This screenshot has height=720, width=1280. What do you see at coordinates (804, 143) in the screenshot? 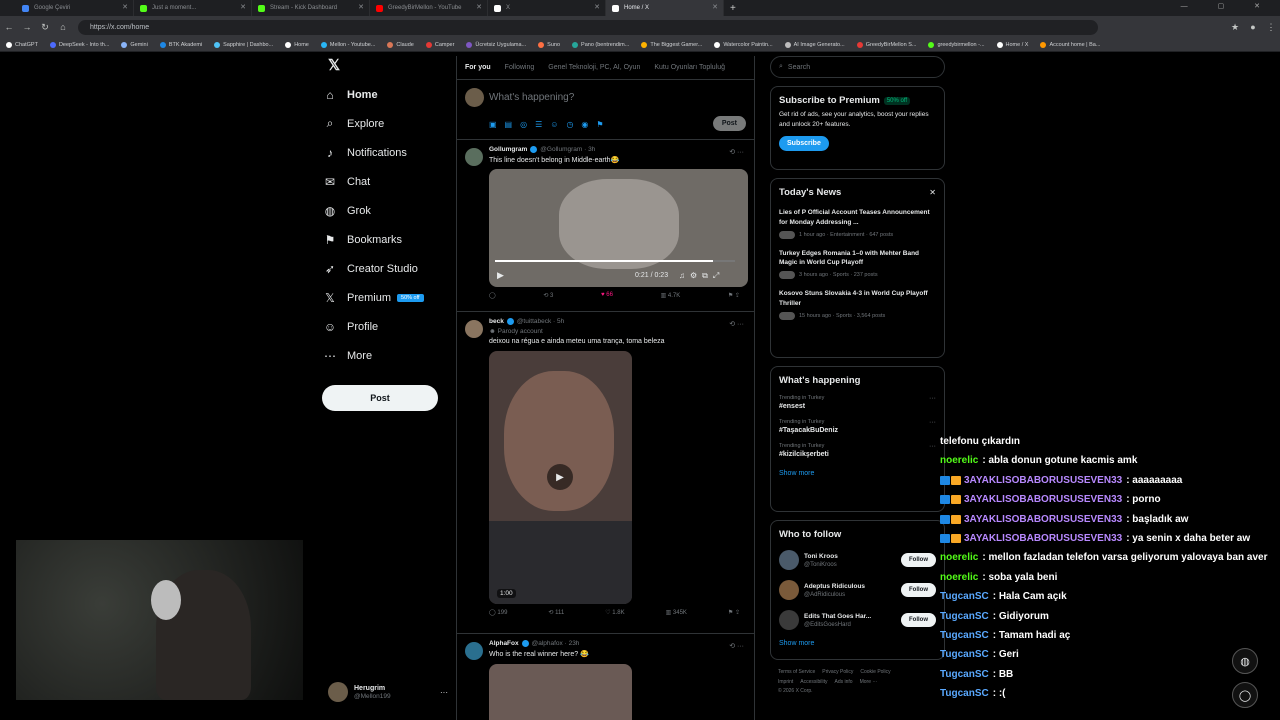
I see `subscribe-button: Subscribe` at bounding box center [804, 143].